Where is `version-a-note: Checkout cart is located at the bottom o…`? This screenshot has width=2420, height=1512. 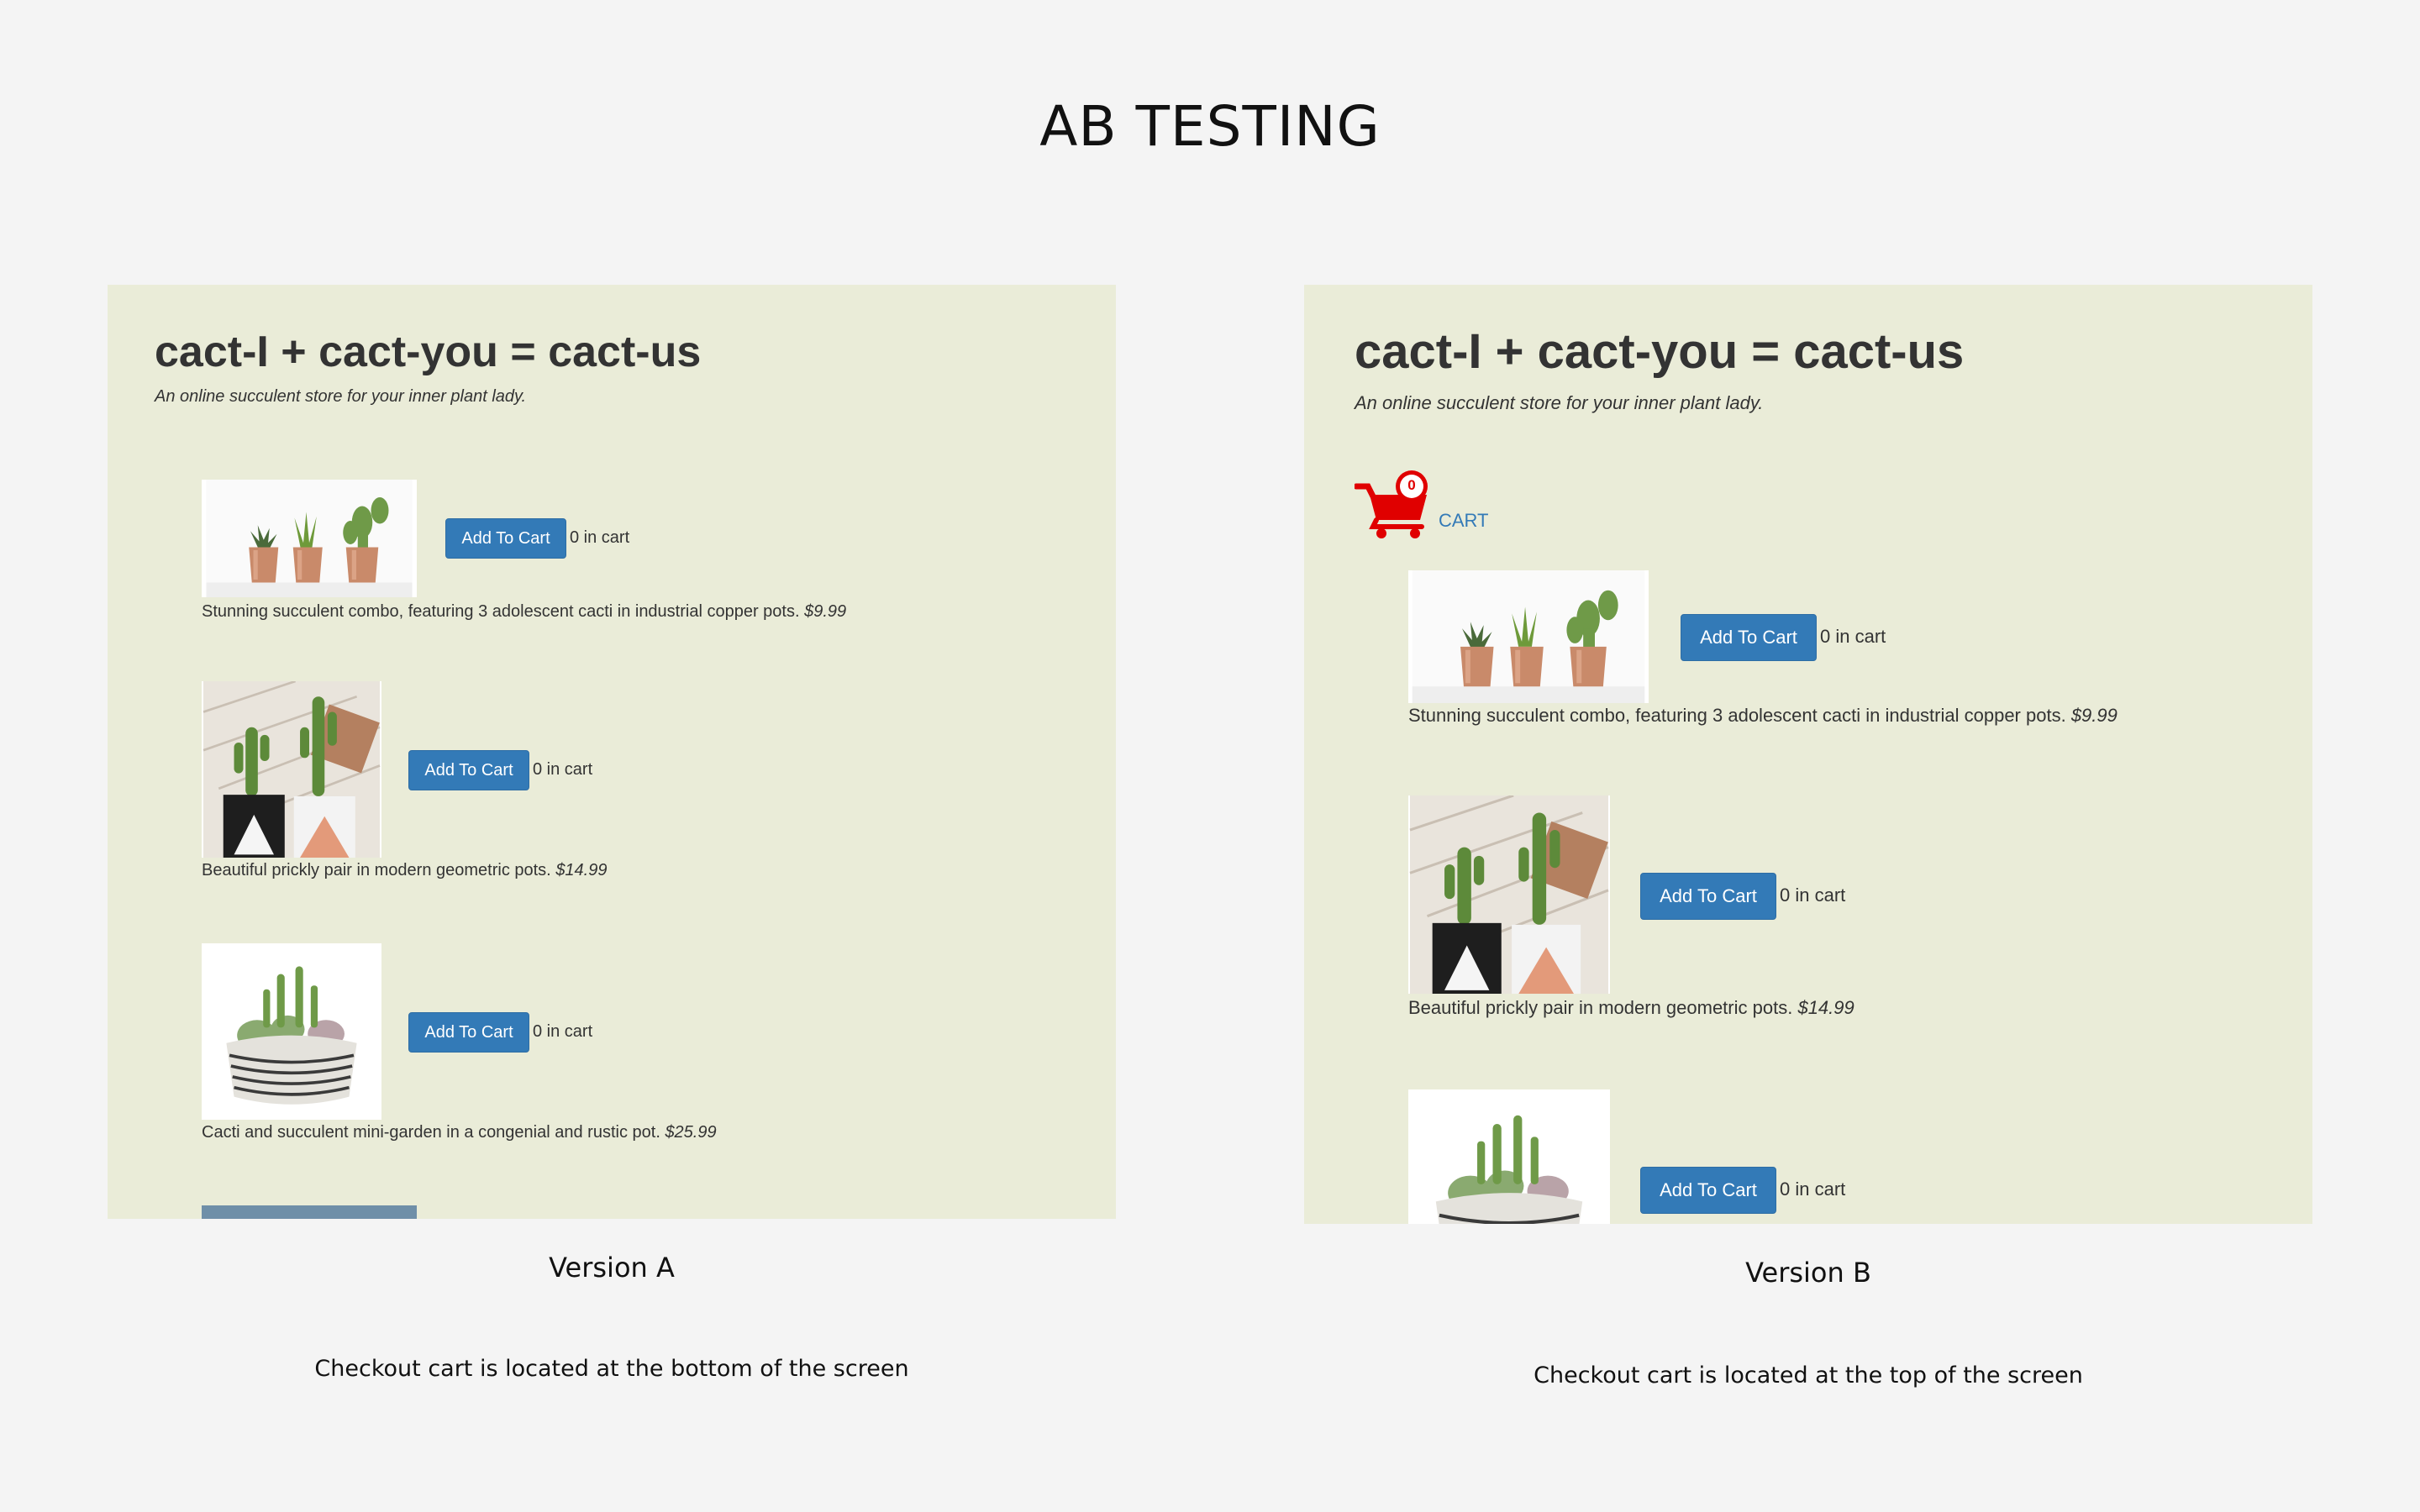
version-a-note: Checkout cart is located at the bottom o… is located at coordinates (612, 1369).